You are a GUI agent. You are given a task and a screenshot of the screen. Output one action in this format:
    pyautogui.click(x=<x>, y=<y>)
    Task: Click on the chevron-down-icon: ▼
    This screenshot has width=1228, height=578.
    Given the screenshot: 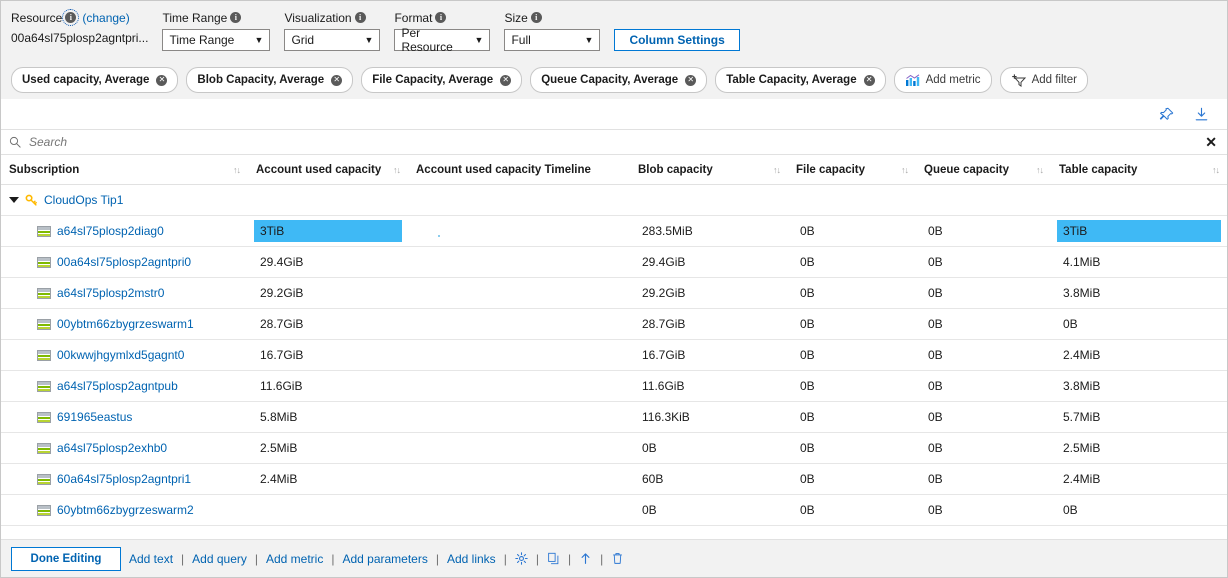 What is the action you would take?
    pyautogui.click(x=259, y=40)
    